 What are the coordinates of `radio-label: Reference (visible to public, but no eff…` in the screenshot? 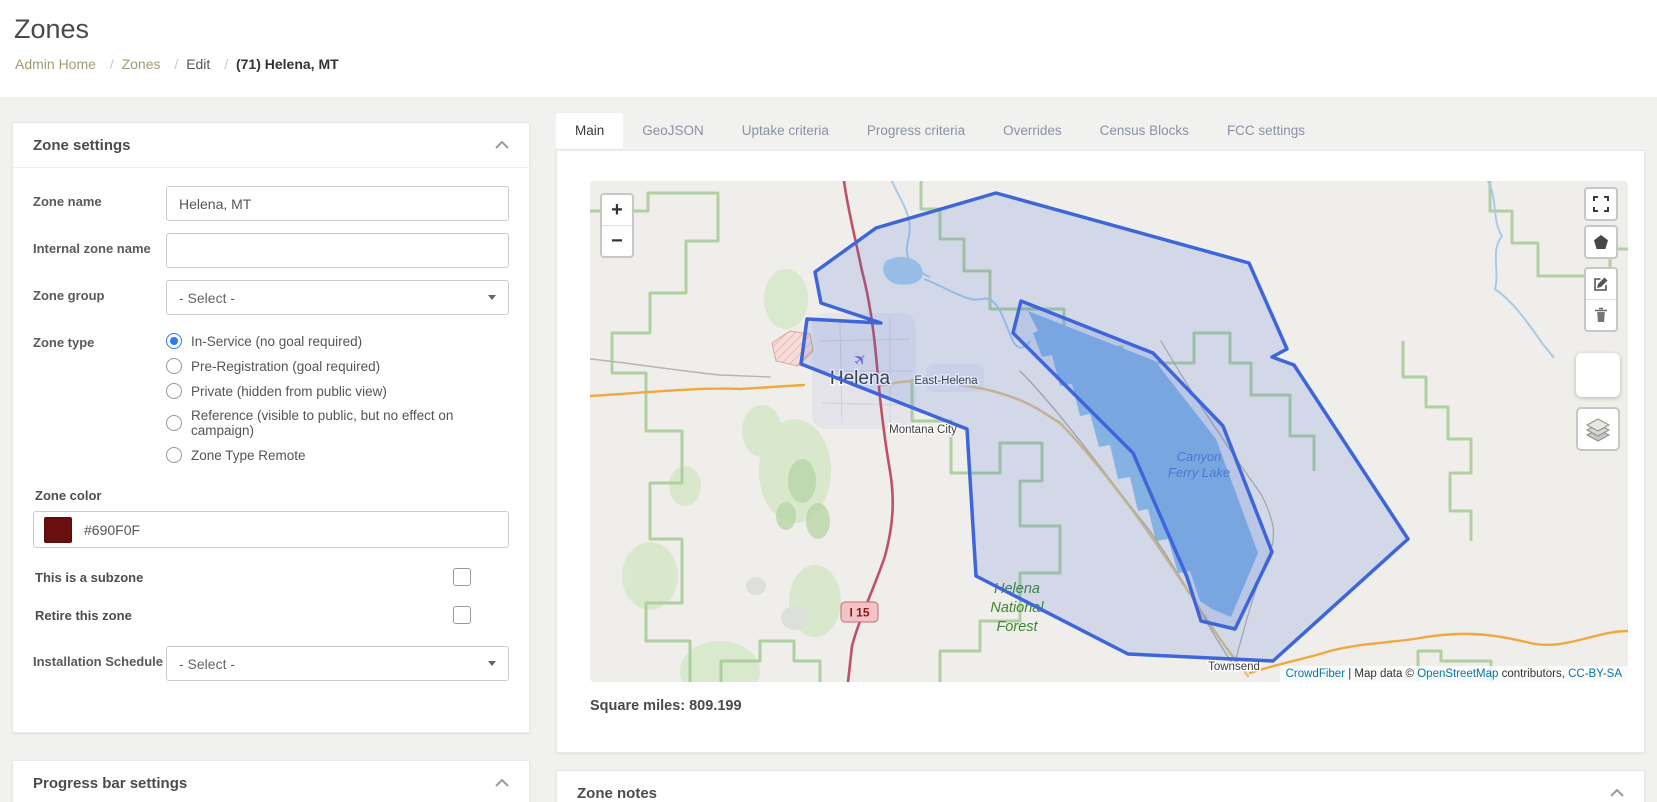 It's located at (322, 423).